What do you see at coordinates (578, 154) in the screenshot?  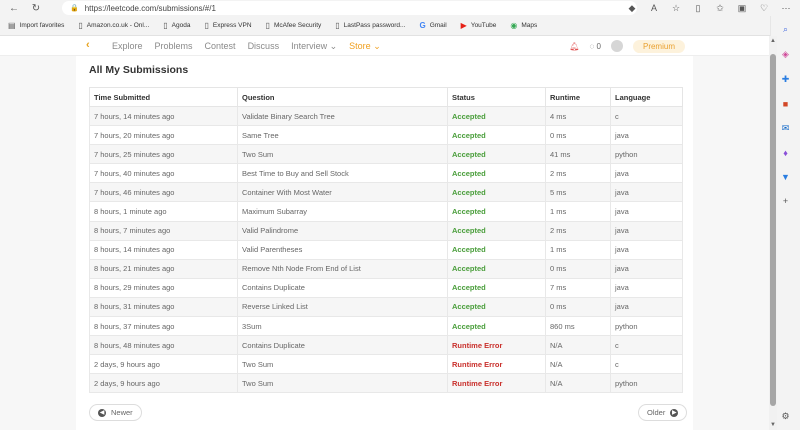 I see `cell-runtime: 41 ms` at bounding box center [578, 154].